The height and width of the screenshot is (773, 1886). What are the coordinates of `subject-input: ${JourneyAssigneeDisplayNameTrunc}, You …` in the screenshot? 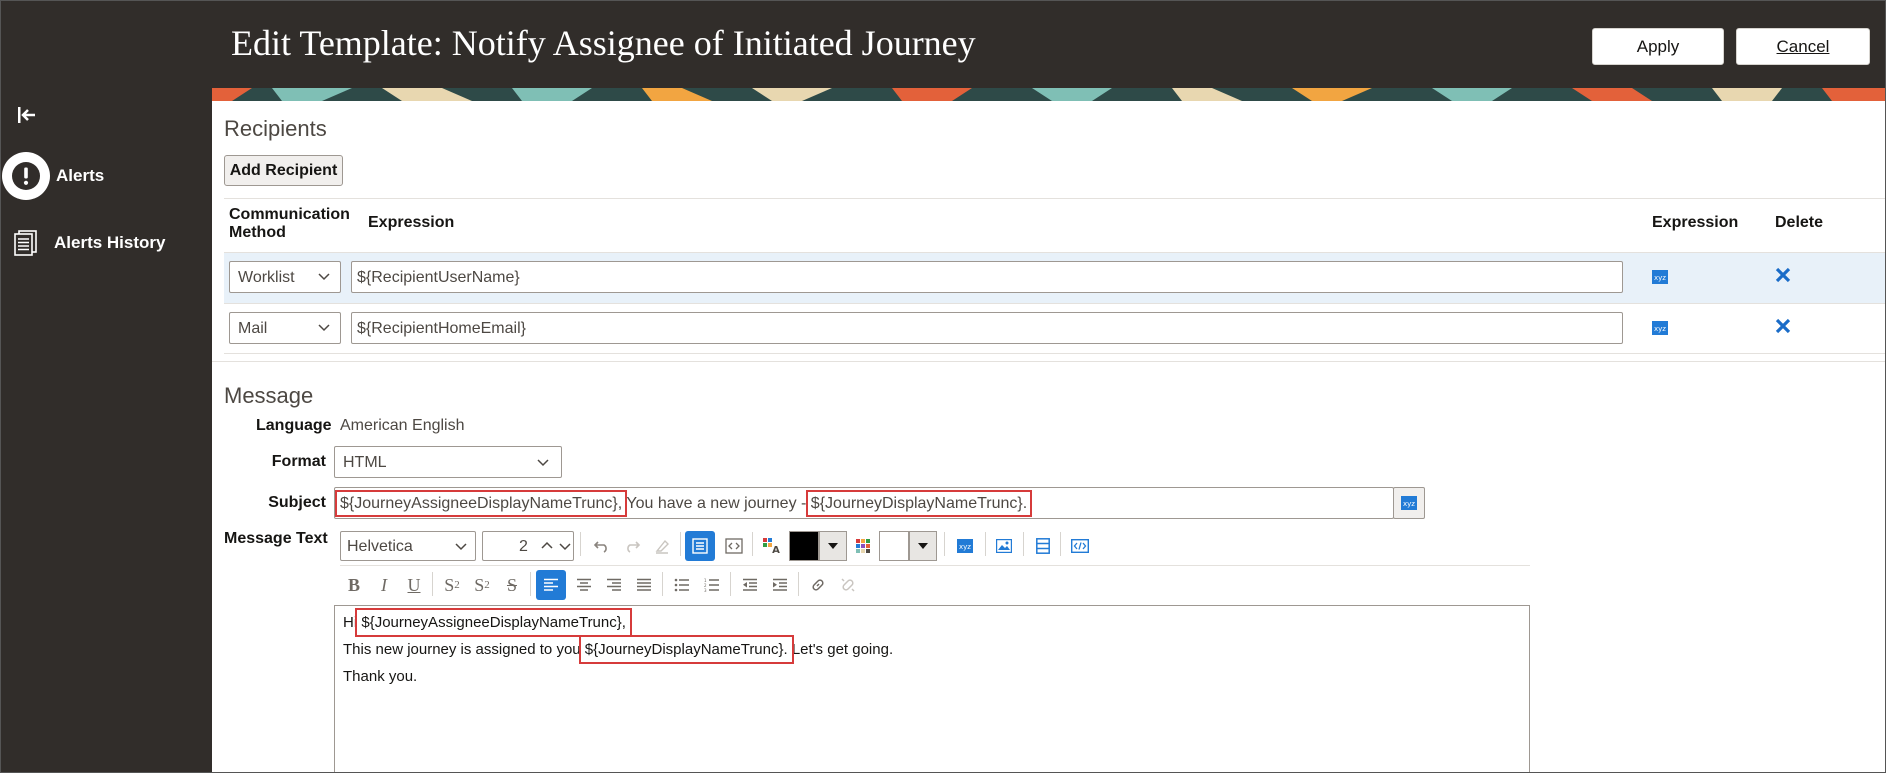 It's located at (864, 503).